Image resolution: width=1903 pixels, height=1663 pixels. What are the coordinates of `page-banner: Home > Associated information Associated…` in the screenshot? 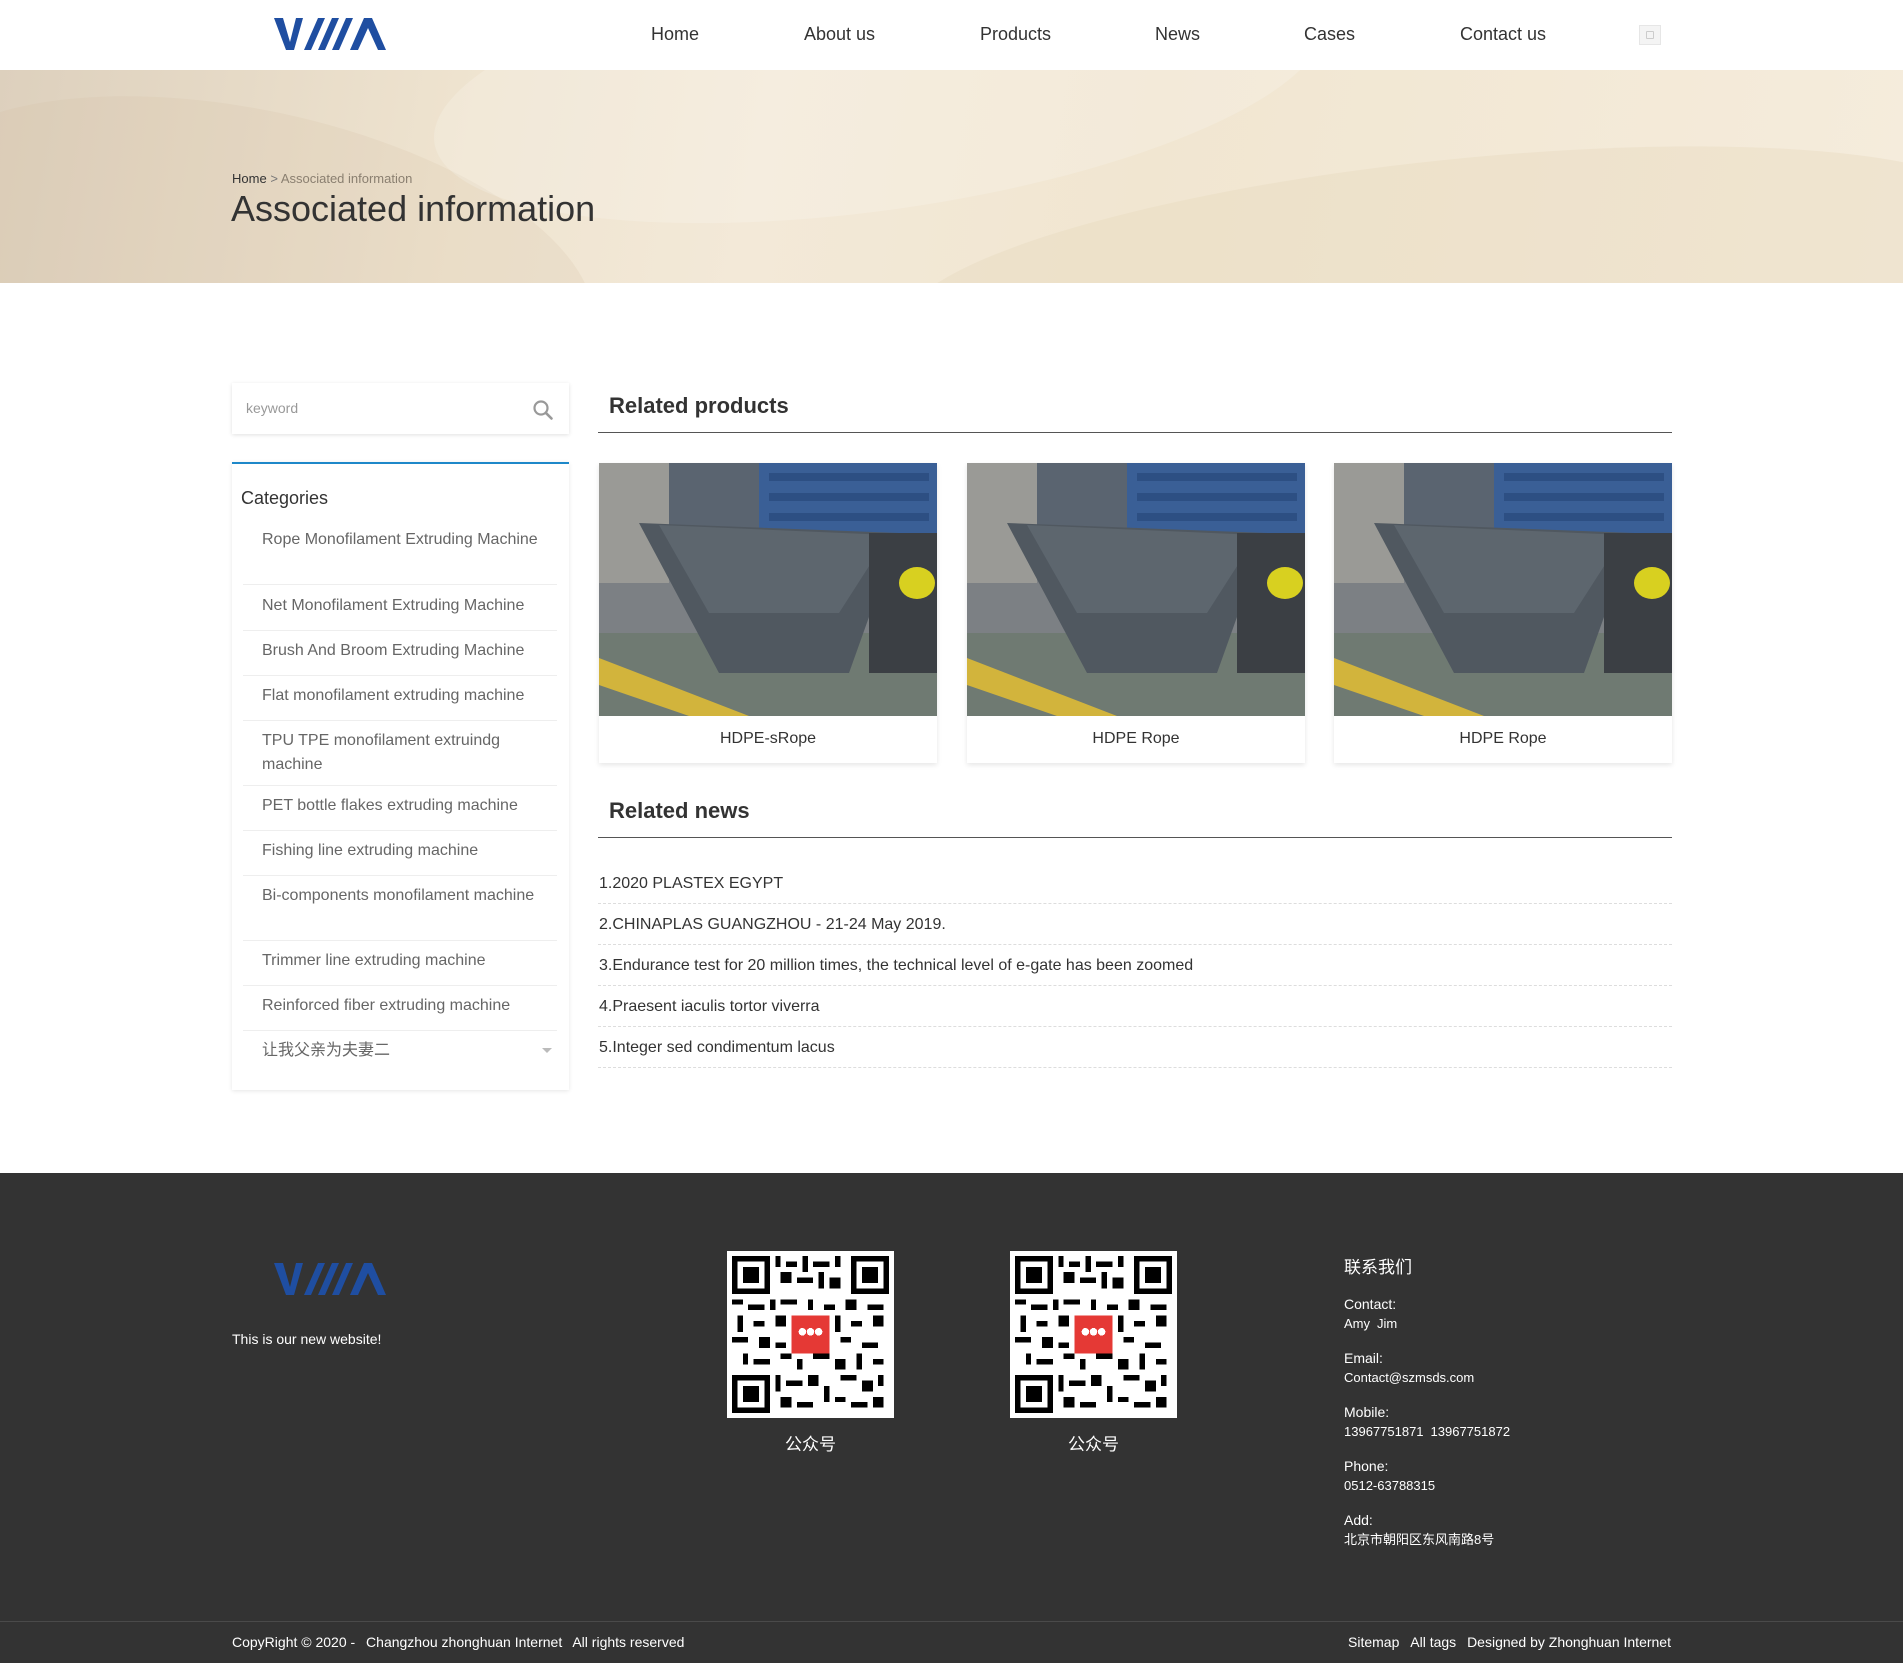 It's located at (951, 176).